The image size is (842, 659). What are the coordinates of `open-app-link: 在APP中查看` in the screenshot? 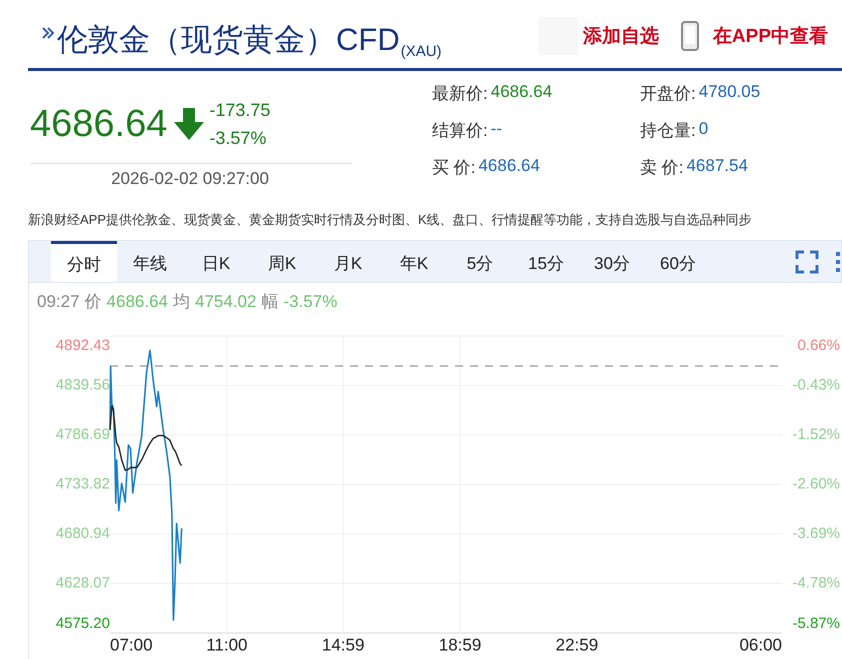 It's located at (755, 36).